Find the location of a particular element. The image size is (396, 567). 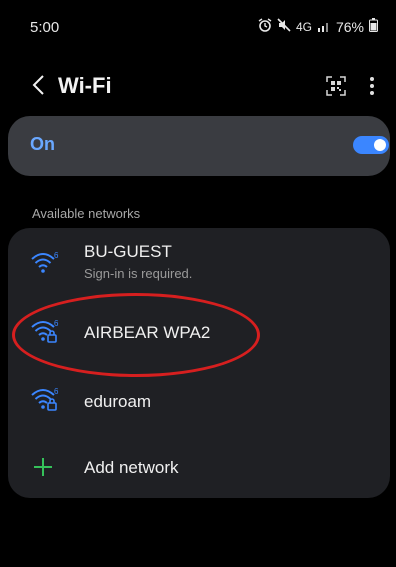

wifi-toggle-switch is located at coordinates (371, 145).